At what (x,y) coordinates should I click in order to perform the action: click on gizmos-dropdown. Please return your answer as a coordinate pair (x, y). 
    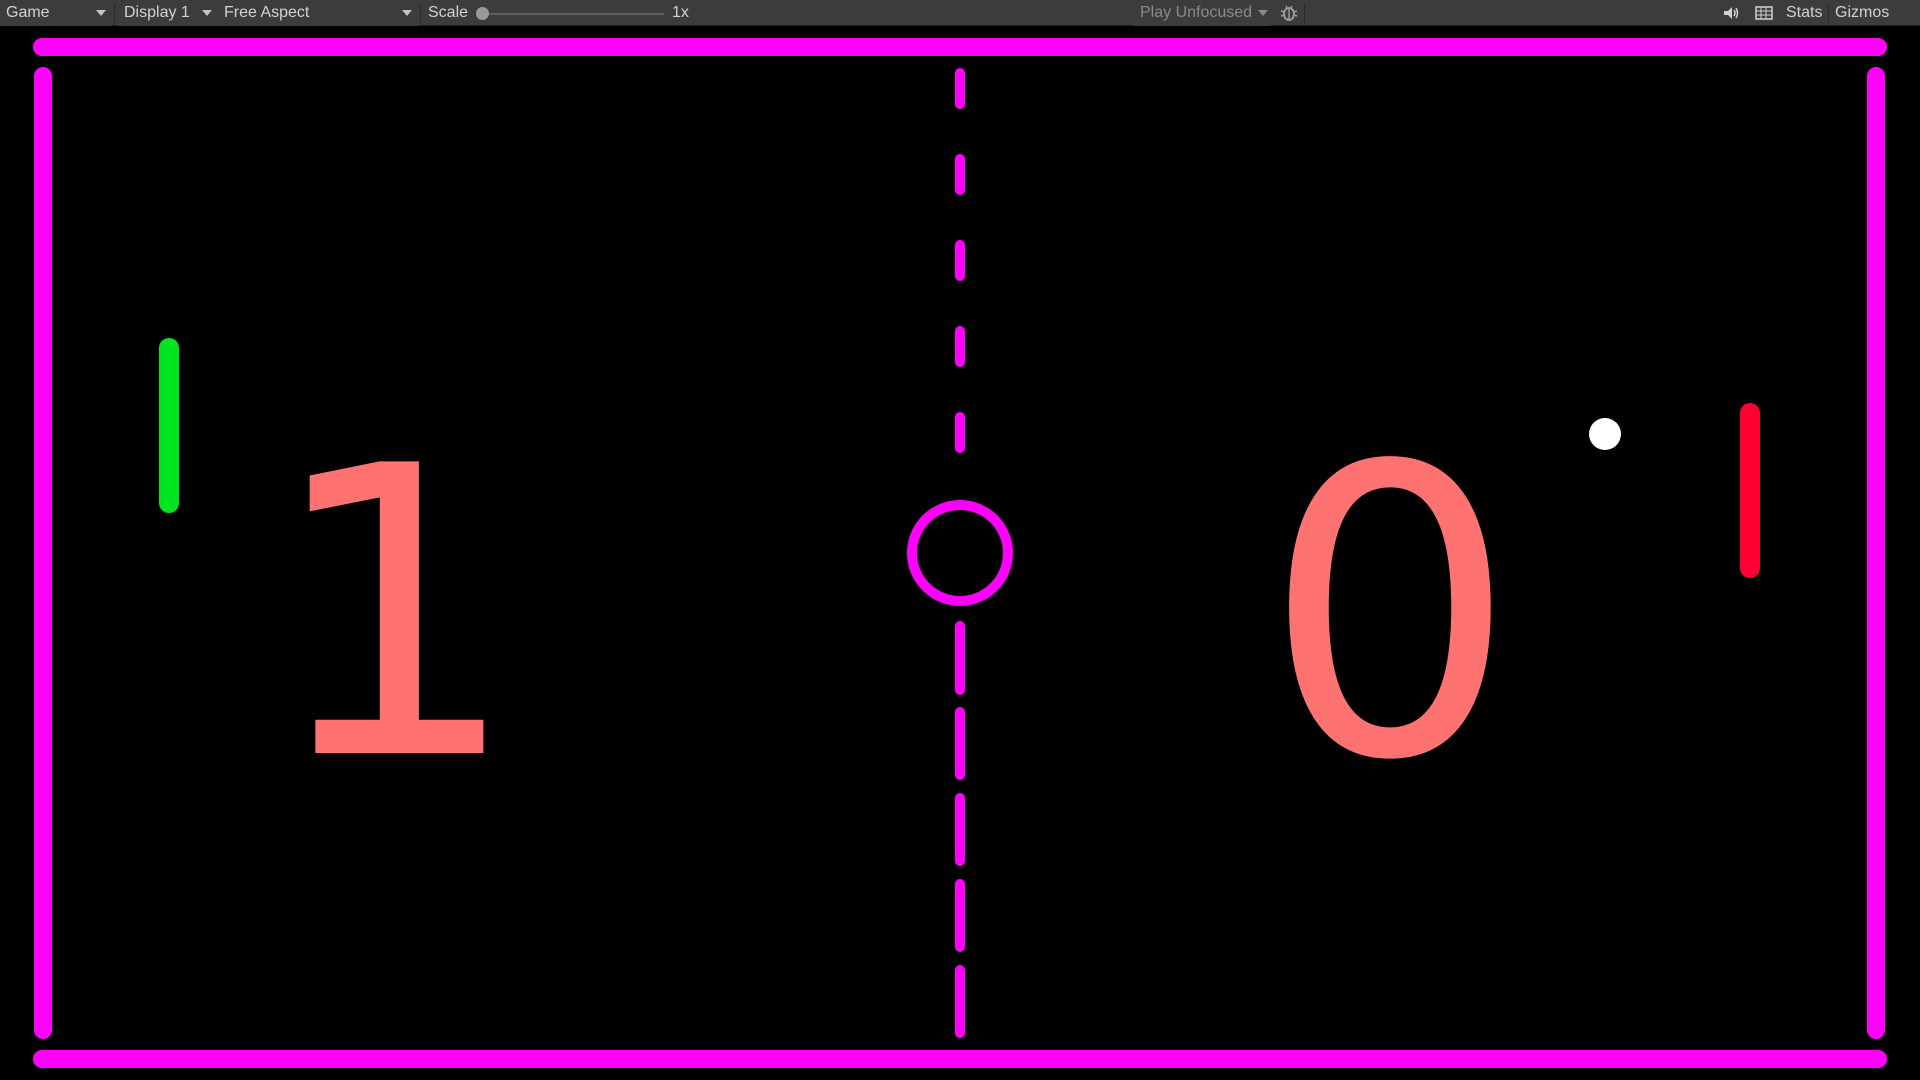
    Looking at the image, I should click on (1908, 13).